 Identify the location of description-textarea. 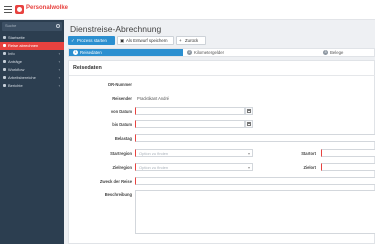
(255, 212).